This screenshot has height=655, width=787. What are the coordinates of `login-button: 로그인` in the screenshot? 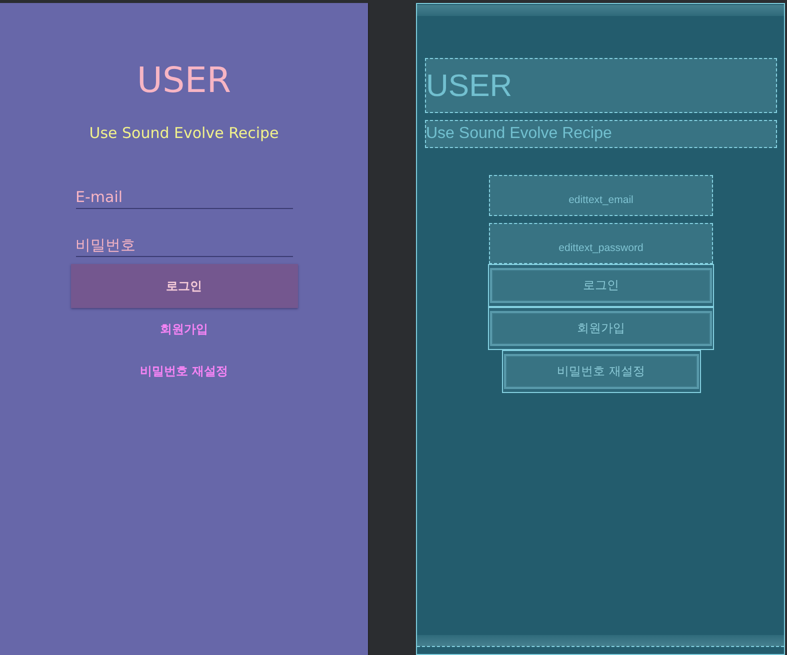 It's located at (184, 286).